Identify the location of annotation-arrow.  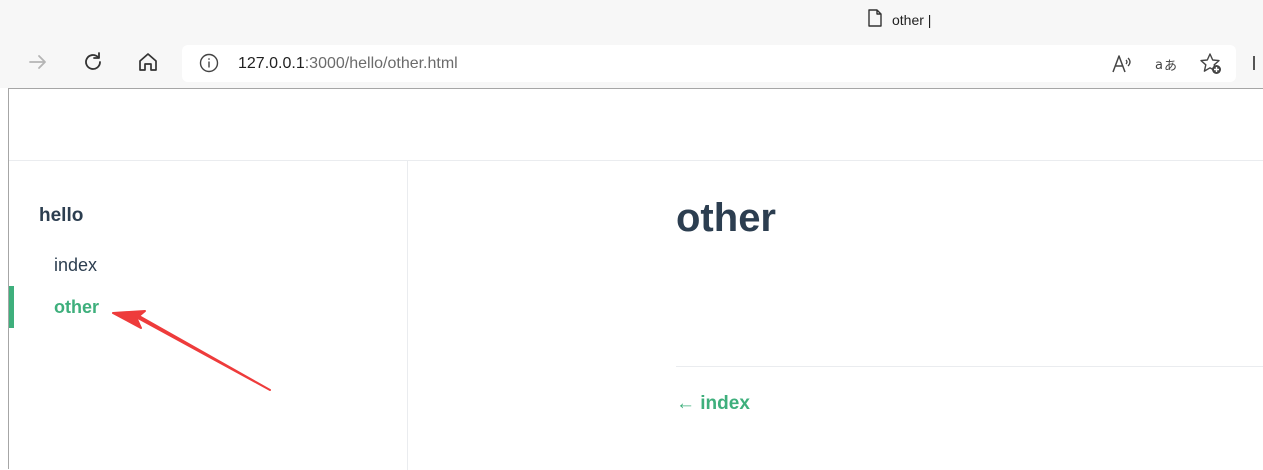
(191, 350).